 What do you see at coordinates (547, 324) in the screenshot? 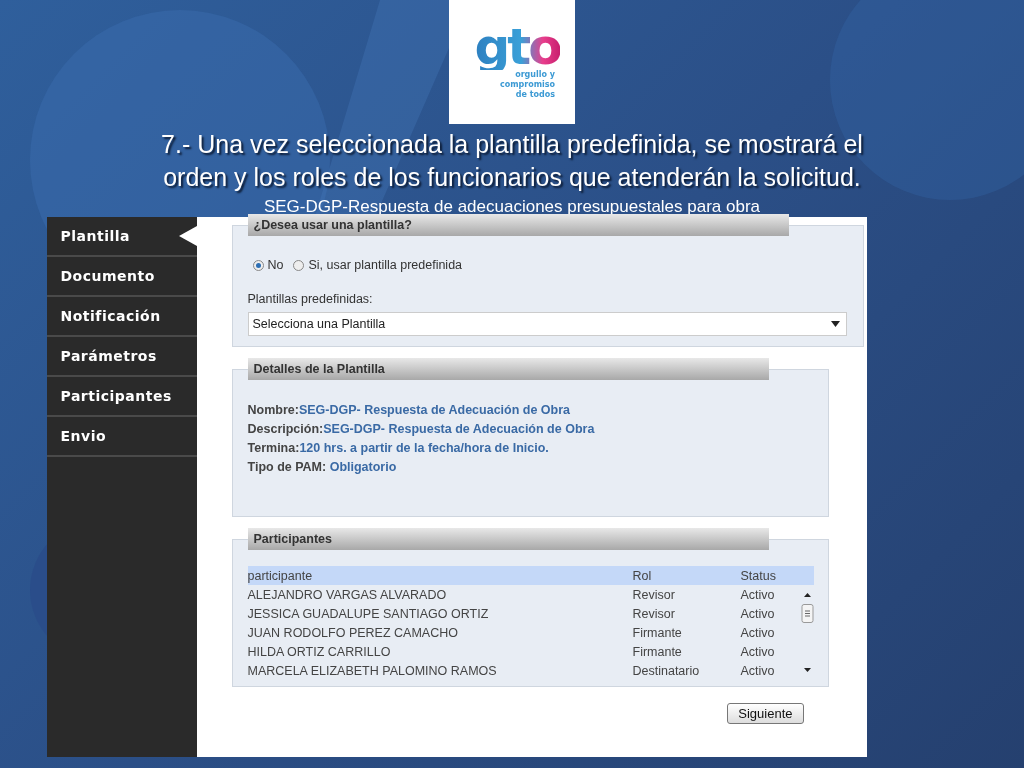
I see `template-dropdown: Selecciona una Plantilla` at bounding box center [547, 324].